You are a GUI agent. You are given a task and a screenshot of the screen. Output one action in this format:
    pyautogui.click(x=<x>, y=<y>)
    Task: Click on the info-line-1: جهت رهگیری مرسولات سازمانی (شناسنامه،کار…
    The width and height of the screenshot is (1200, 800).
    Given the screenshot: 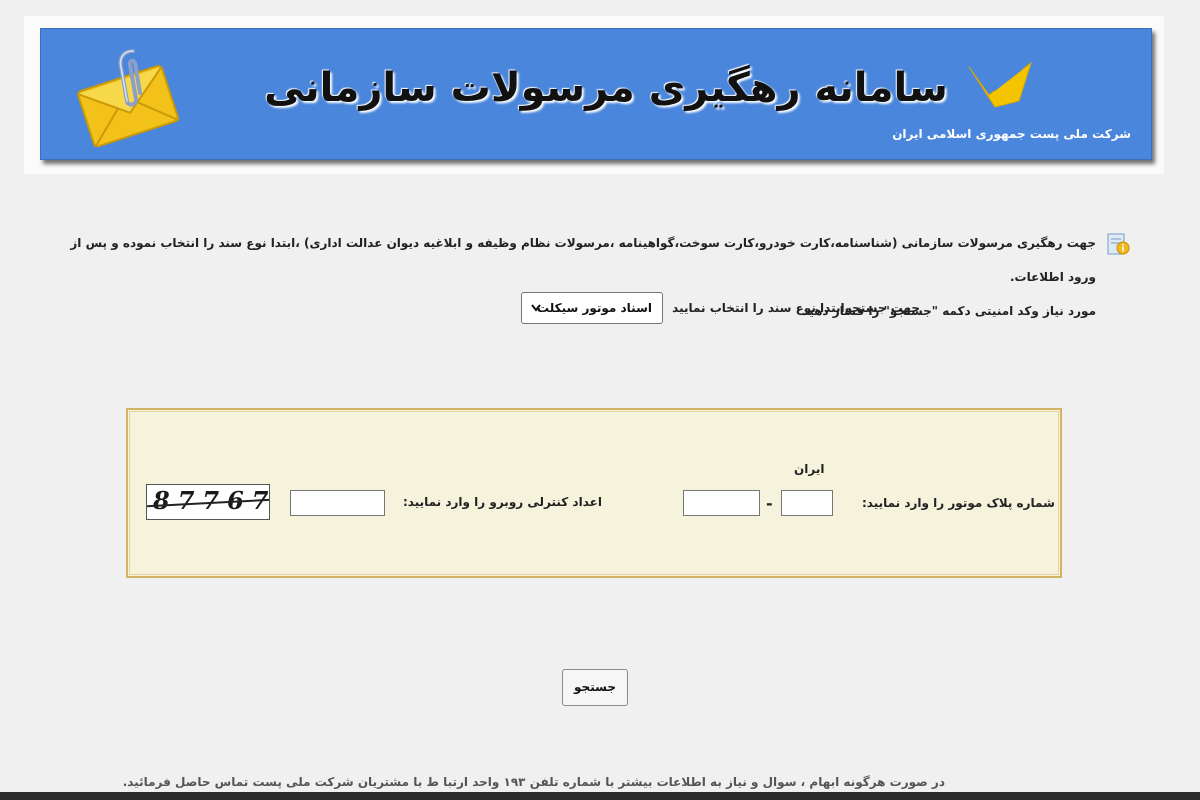 What is the action you would take?
    pyautogui.click(x=583, y=260)
    